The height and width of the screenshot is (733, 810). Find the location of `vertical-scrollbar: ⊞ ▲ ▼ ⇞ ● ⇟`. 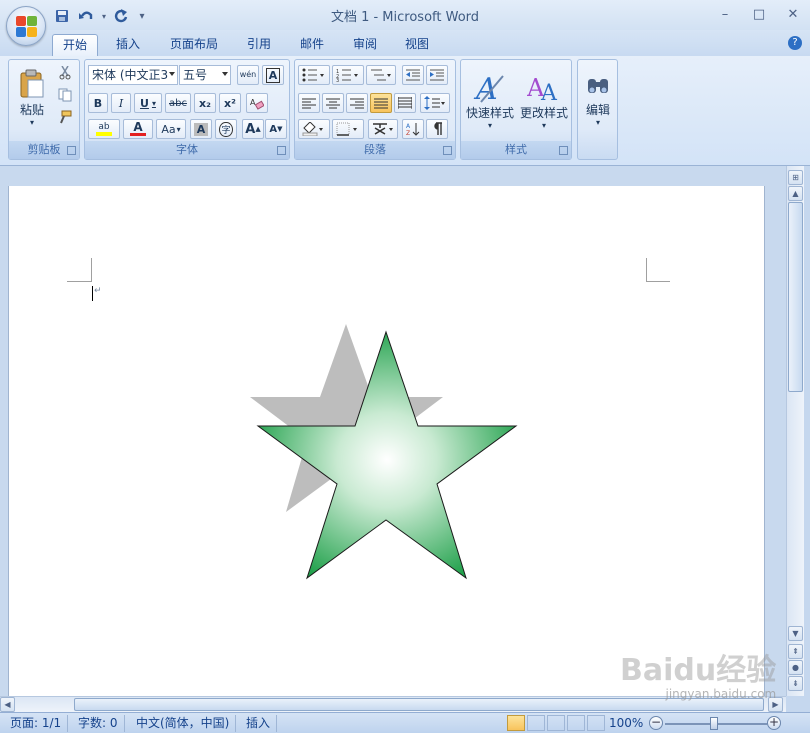

vertical-scrollbar: ⊞ ▲ ▼ ⇞ ● ⇟ is located at coordinates (795, 431).